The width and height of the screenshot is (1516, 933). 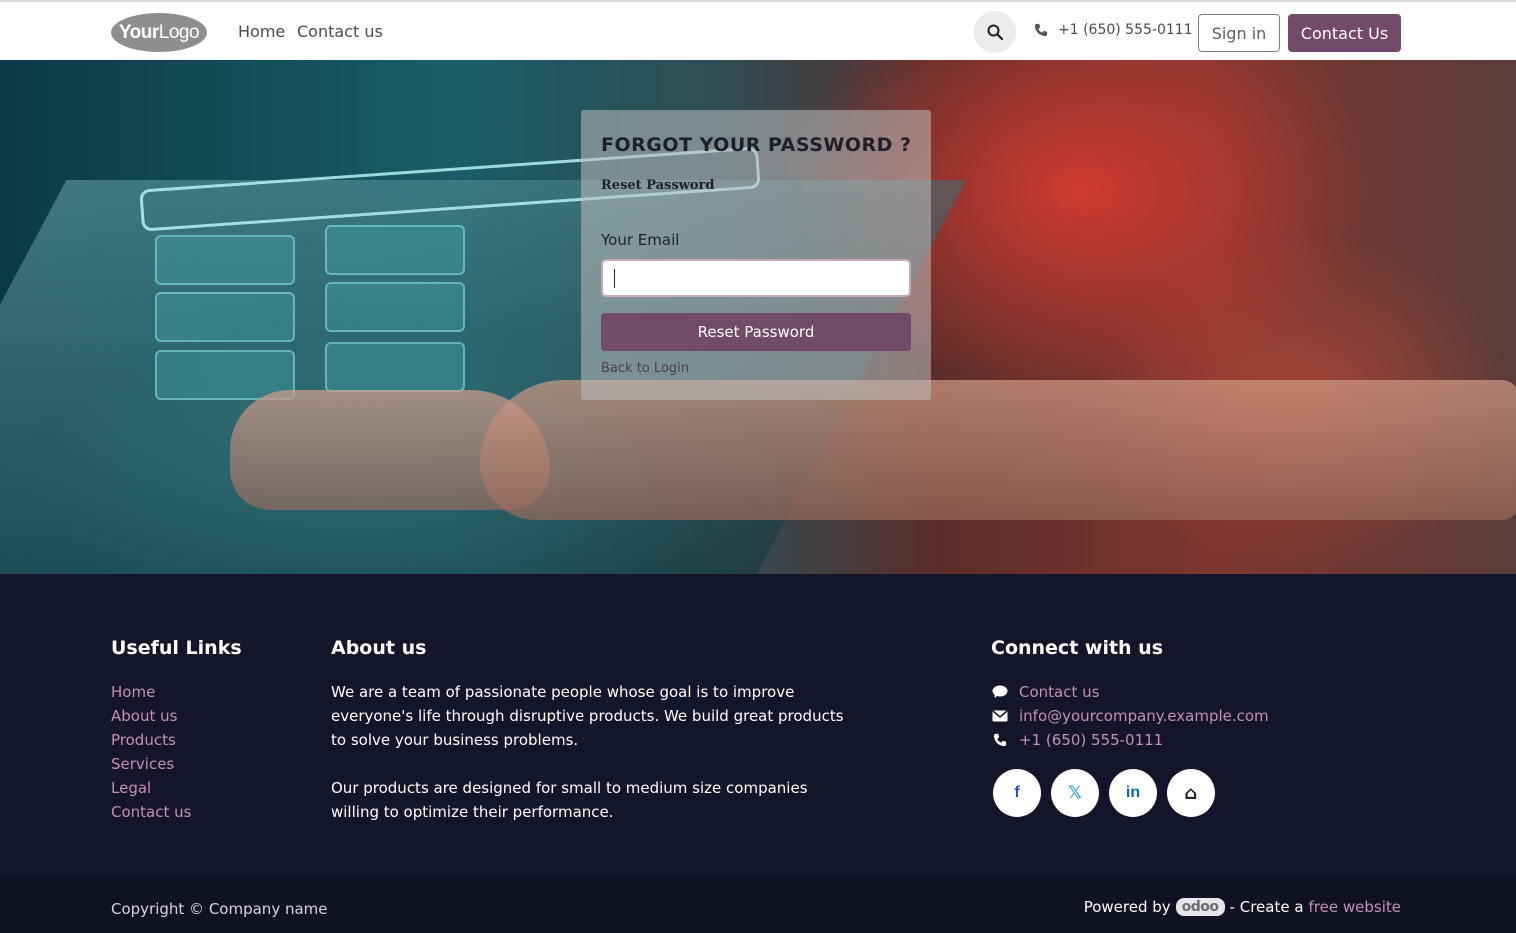 What do you see at coordinates (614, 278) in the screenshot?
I see `text-cursor` at bounding box center [614, 278].